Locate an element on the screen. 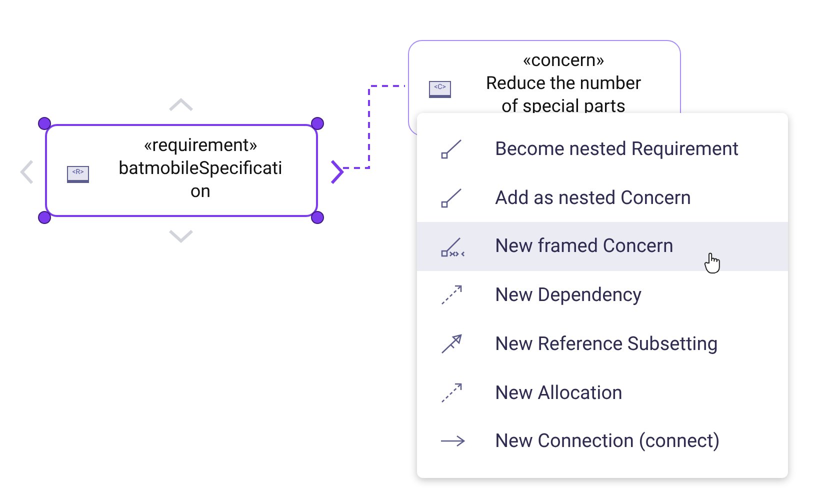 This screenshot has height=500, width=833. node-name: Reduce the number of special parts is located at coordinates (564, 95).